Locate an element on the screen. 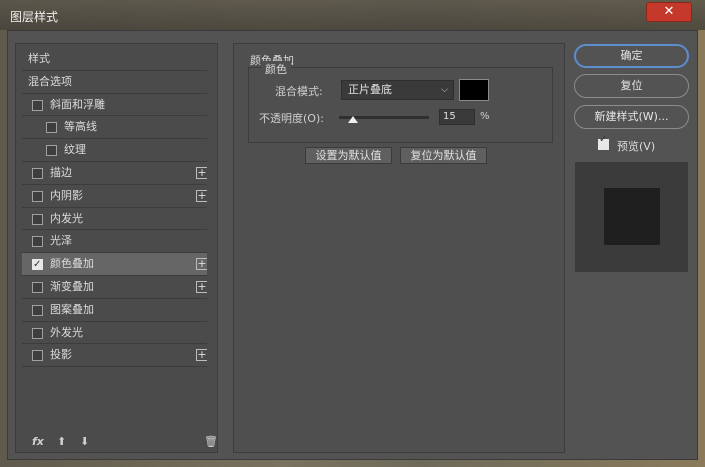 This screenshot has width=705, height=467. style-item-label: 描边 is located at coordinates (61, 172).